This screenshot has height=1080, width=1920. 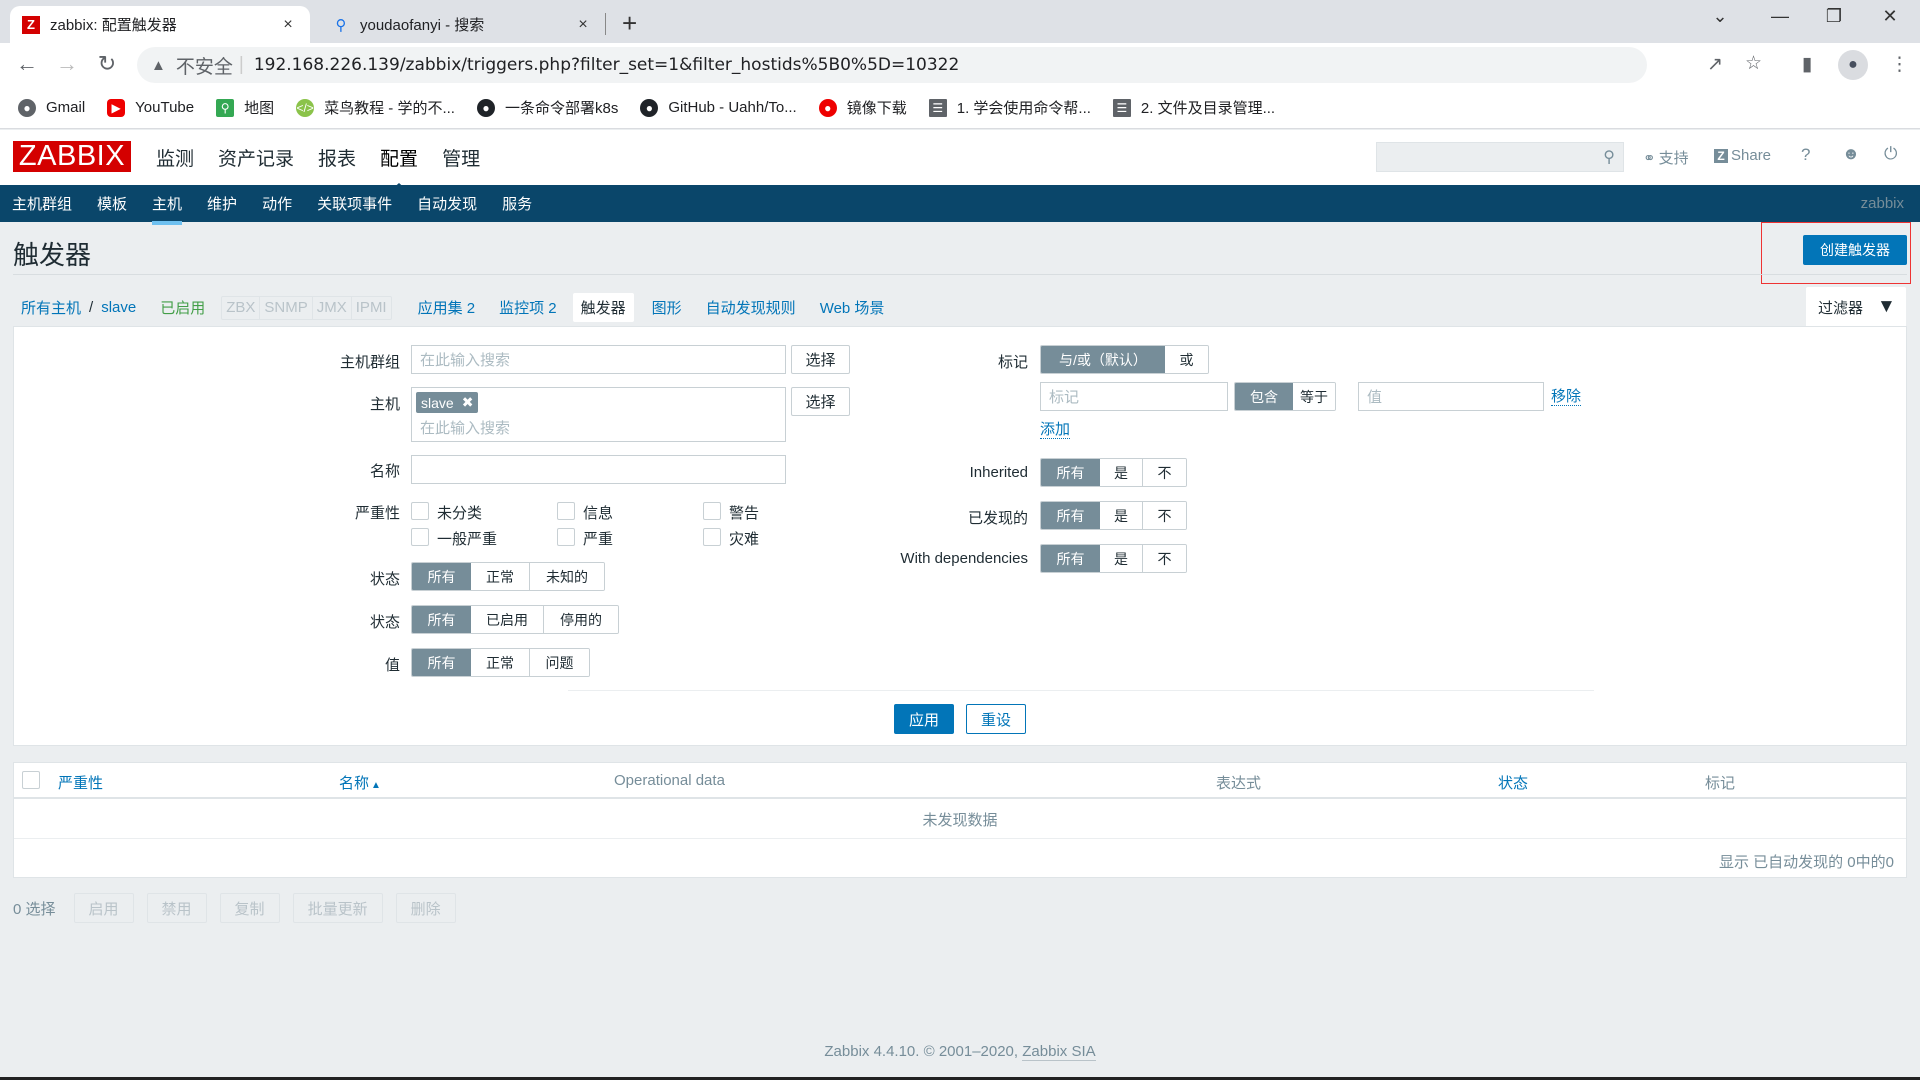 I want to click on tags-operator-or: 或, so click(x=1186, y=359).